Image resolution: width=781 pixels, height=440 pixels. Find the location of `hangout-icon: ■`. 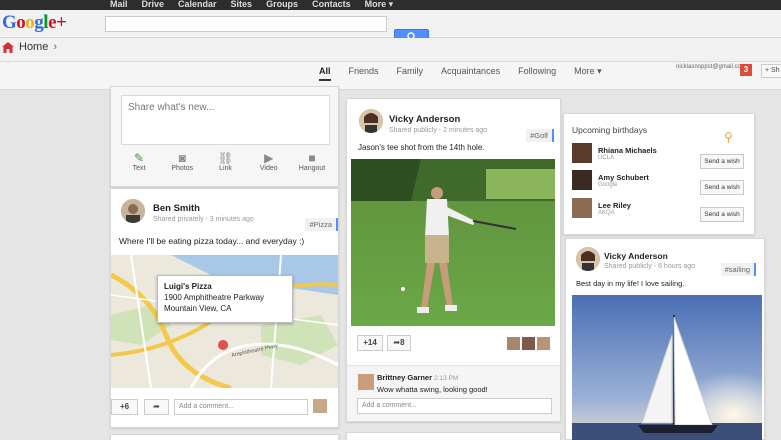

hangout-icon: ■ is located at coordinates (312, 158).